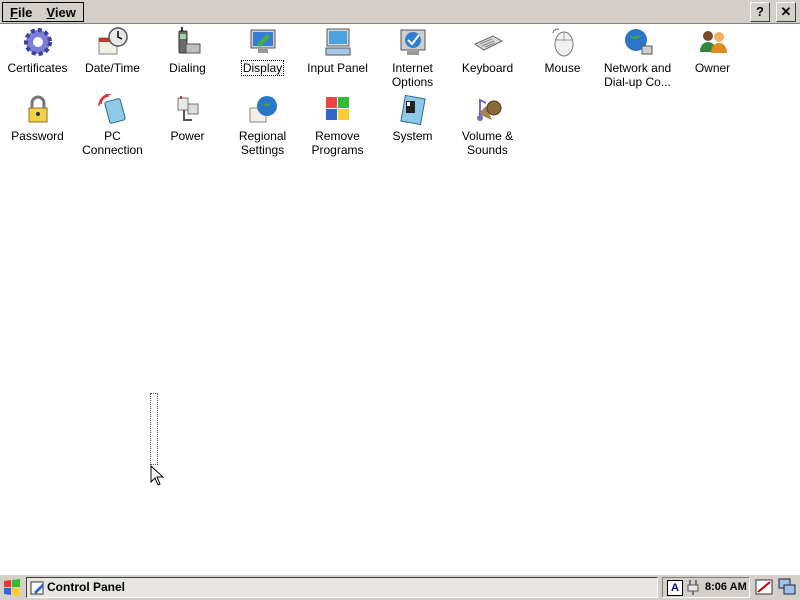 The width and height of the screenshot is (800, 600). I want to click on item-pc-connection: PC Connection, so click(112, 127).